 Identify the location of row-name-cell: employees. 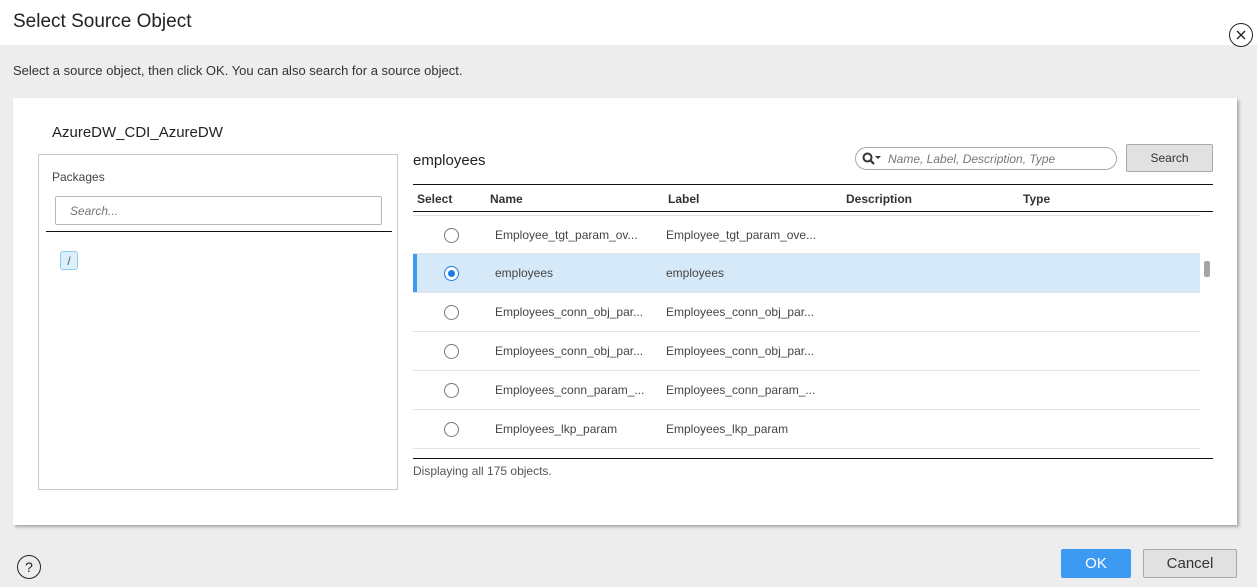
(524, 273).